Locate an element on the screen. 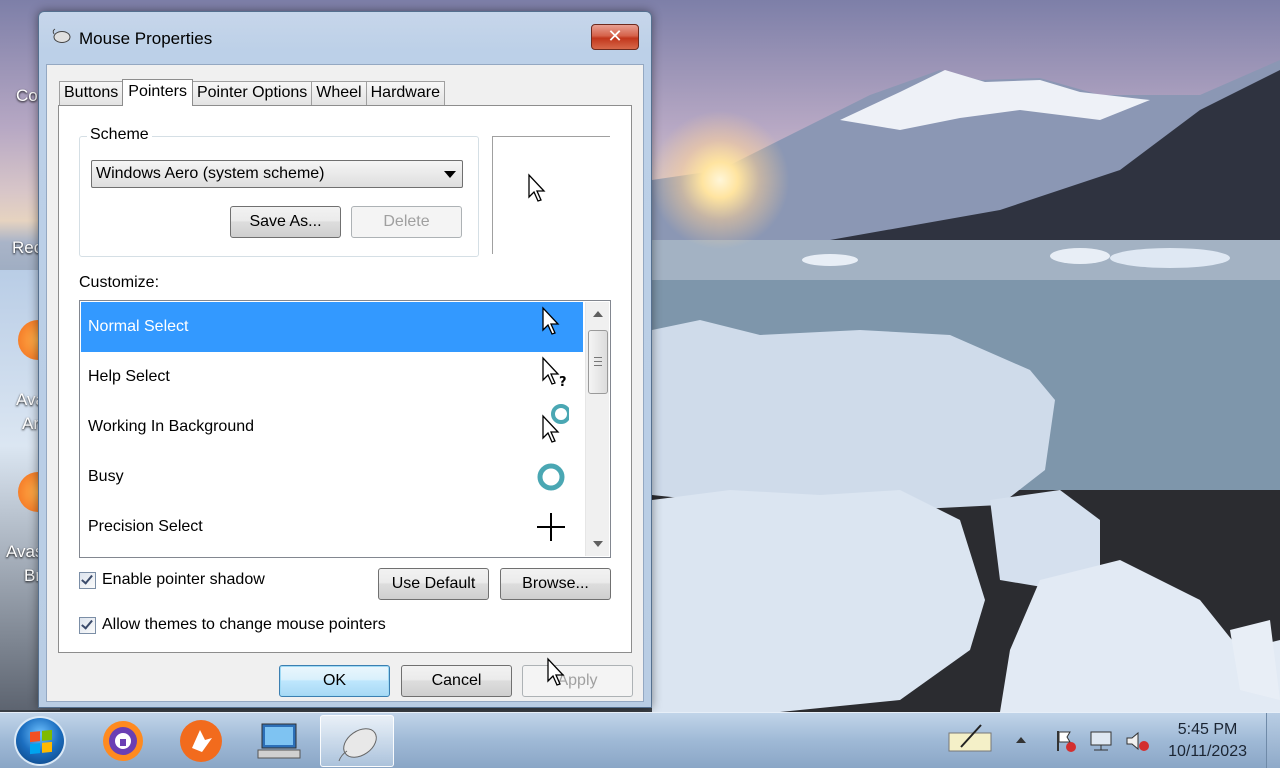  pointer-shadow-option: Enable pointer shadow is located at coordinates (172, 580).